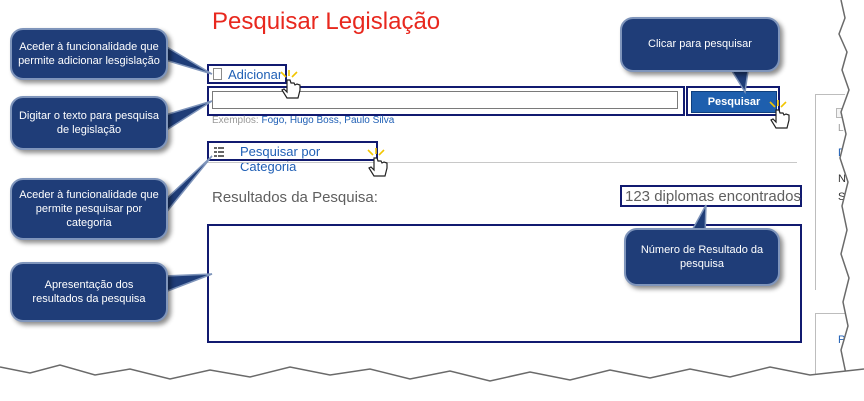 The width and height of the screenshot is (864, 401). I want to click on callout-pointer-add, so click(188, 59).